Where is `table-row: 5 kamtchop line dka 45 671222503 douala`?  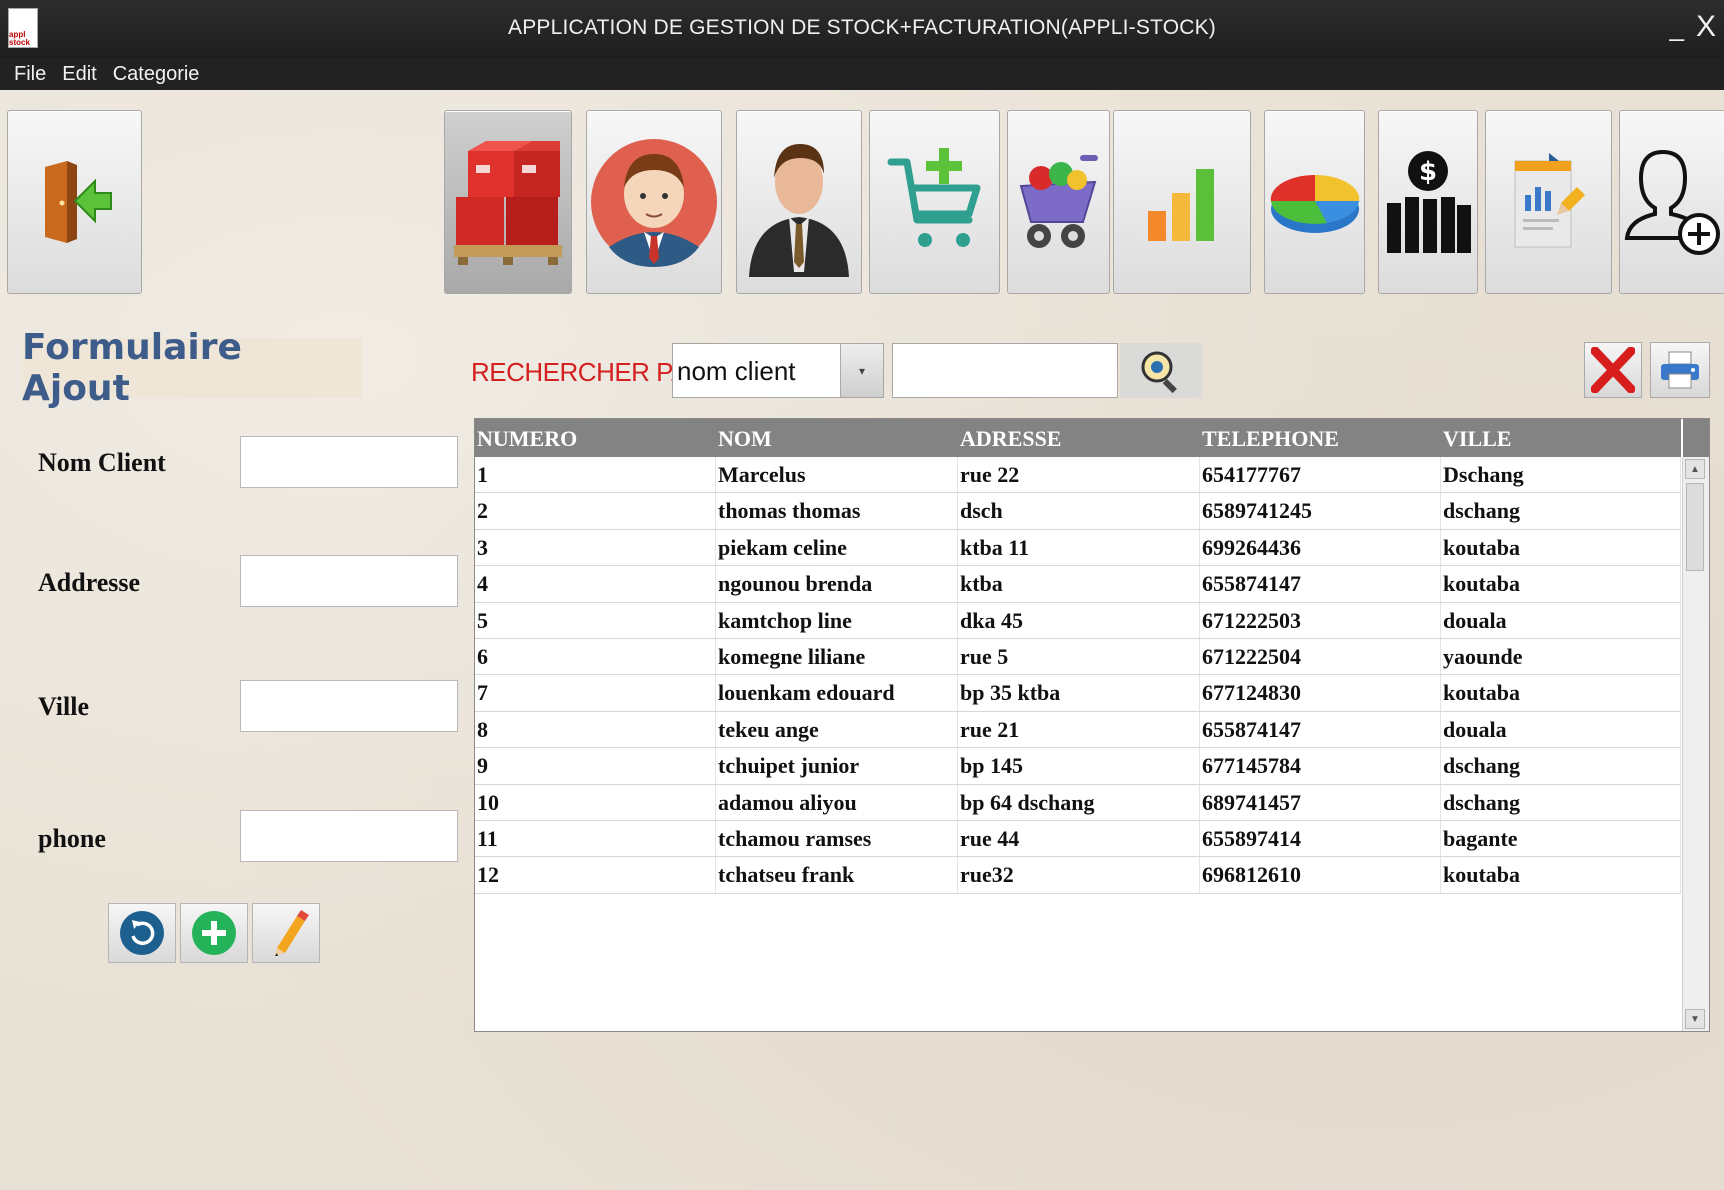
table-row: 5 kamtchop line dka 45 671222503 douala is located at coordinates (1078, 620).